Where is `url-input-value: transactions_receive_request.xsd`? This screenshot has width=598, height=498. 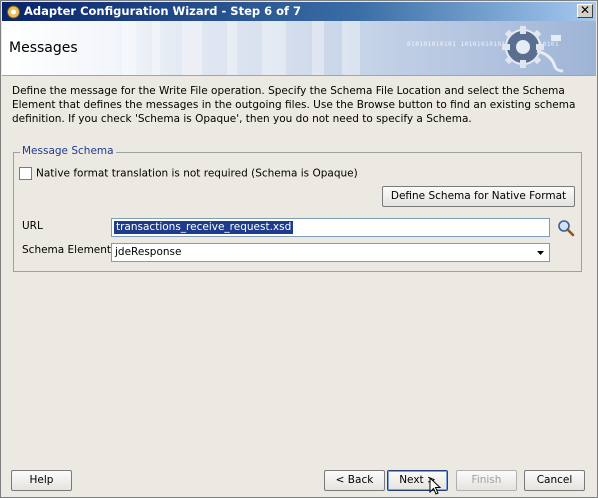 url-input-value: transactions_receive_request.xsd is located at coordinates (204, 227).